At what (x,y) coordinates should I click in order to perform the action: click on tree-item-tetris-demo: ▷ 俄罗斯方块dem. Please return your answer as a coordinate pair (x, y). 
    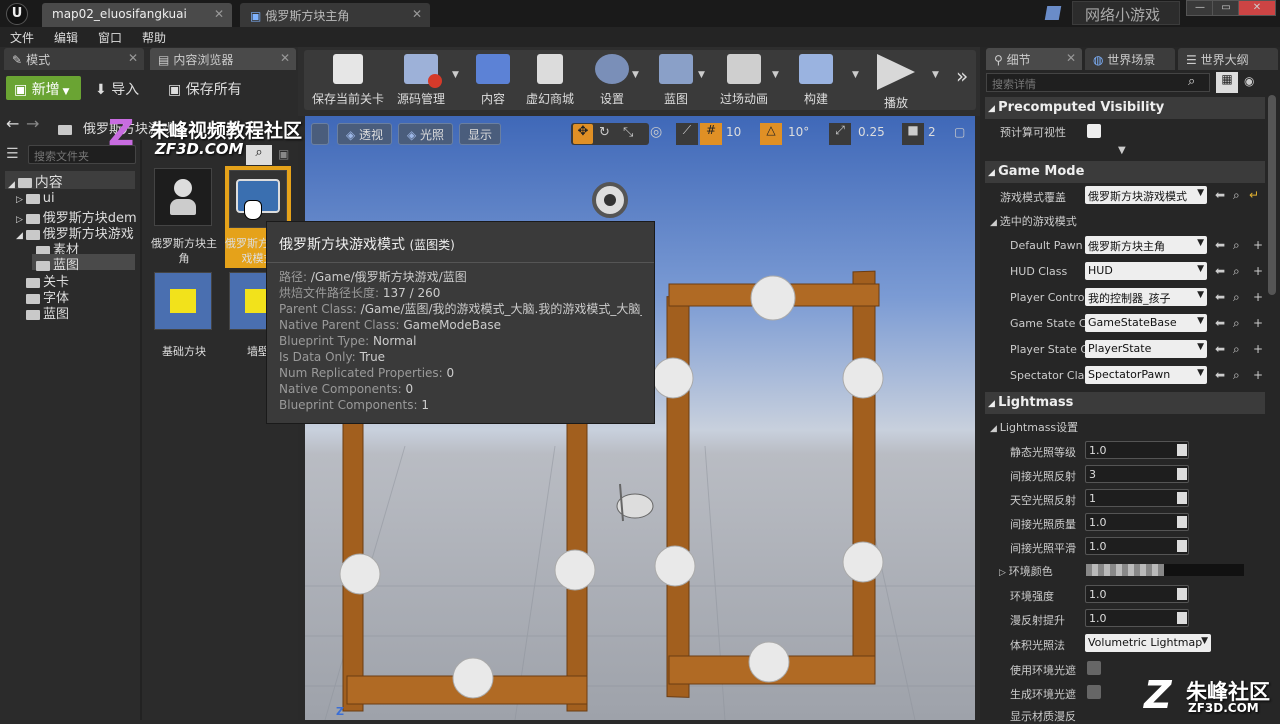
    Looking at the image, I should click on (76, 216).